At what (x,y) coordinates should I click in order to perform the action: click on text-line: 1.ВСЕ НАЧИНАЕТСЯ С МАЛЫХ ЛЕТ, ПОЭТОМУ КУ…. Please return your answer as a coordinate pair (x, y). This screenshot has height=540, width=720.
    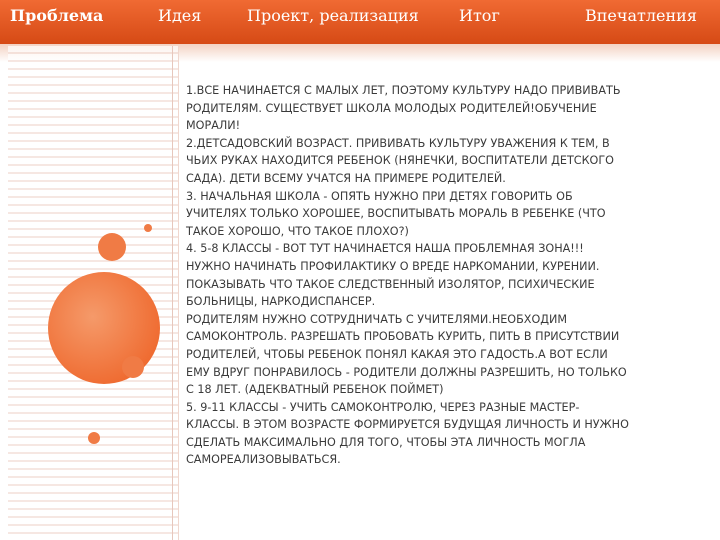
    Looking at the image, I should click on (403, 90).